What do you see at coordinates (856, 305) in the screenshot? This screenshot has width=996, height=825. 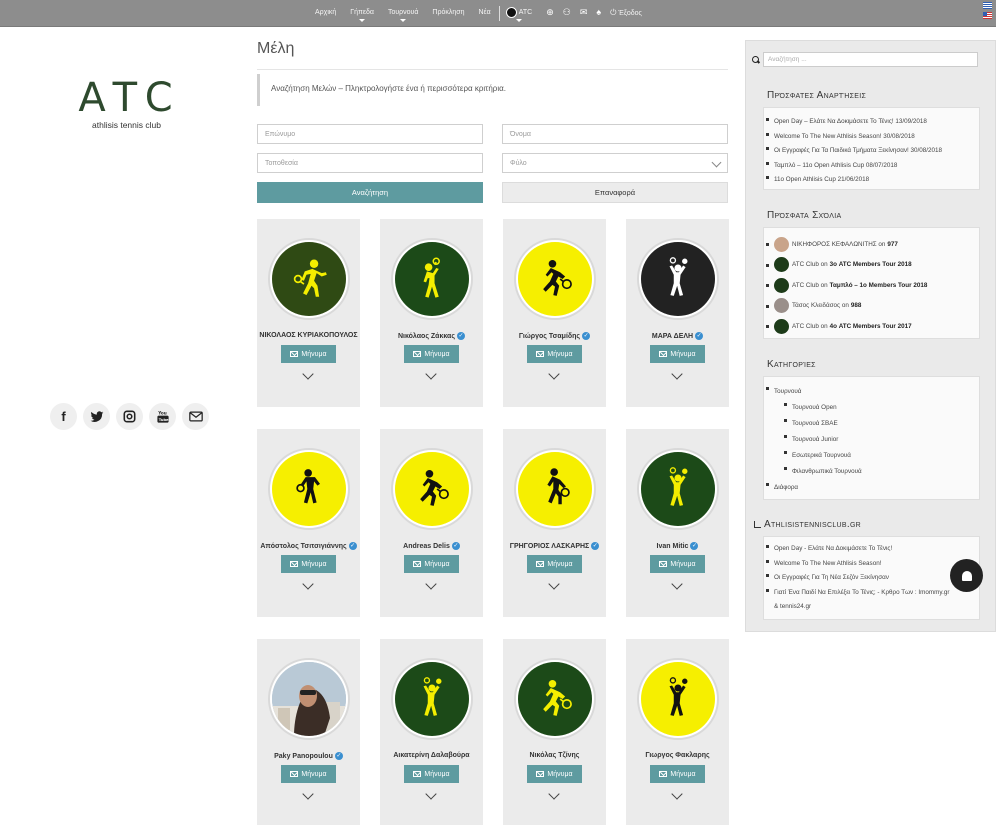 I see `comment-post-link: 988` at bounding box center [856, 305].